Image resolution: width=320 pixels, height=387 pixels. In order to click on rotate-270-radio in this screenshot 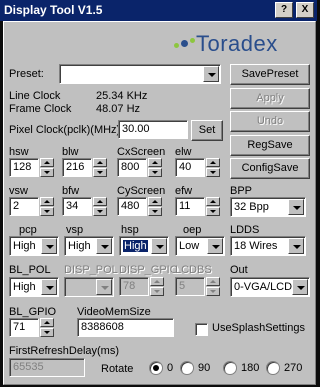, I will do `click(273, 368)`.